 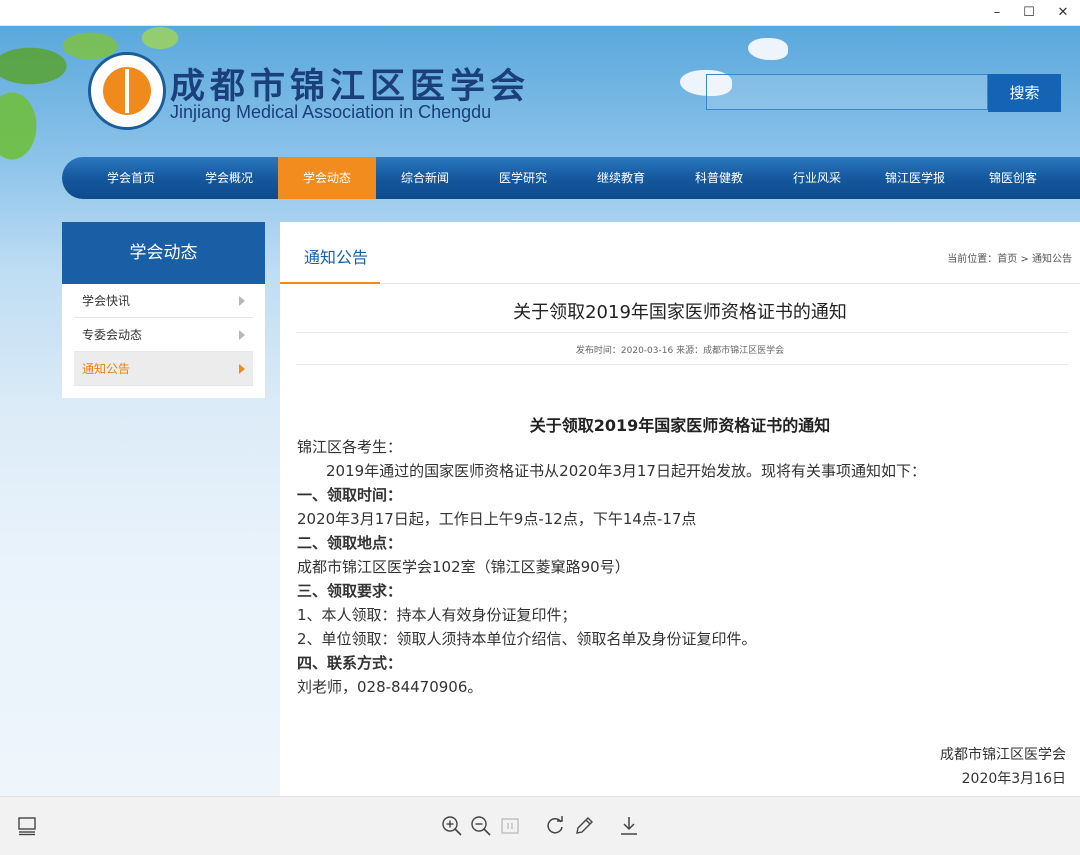 I want to click on section-title: 通知公告, so click(x=336, y=257).